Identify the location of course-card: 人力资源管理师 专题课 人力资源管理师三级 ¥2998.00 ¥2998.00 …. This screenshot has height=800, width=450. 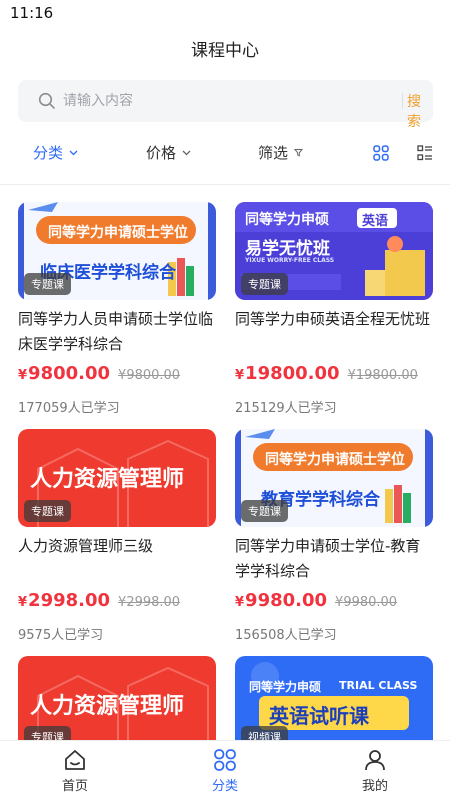
(117, 536).